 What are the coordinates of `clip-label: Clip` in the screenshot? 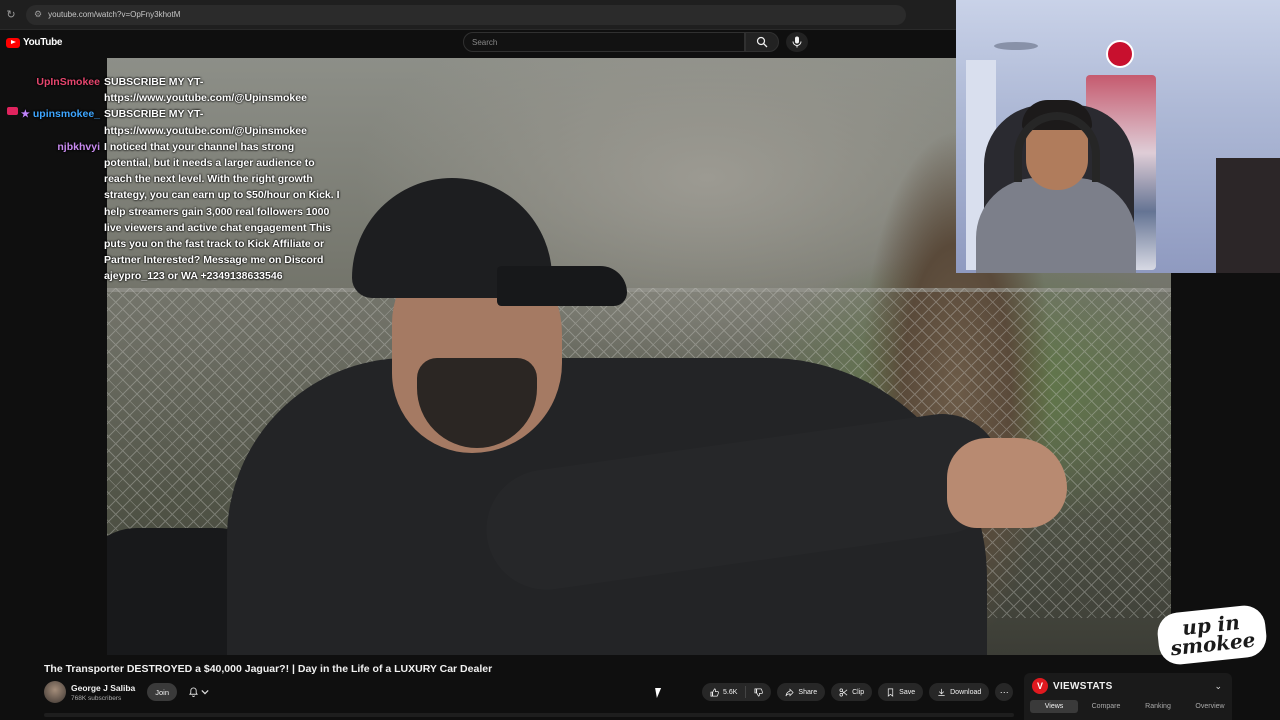 It's located at (858, 692).